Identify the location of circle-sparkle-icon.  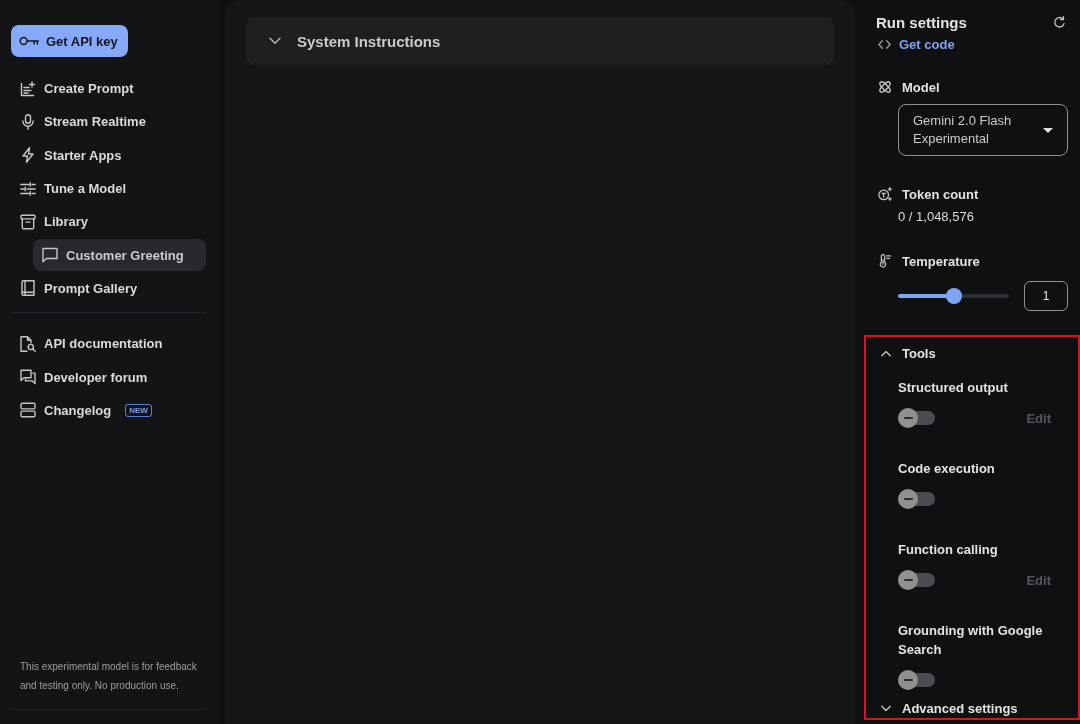
(885, 194).